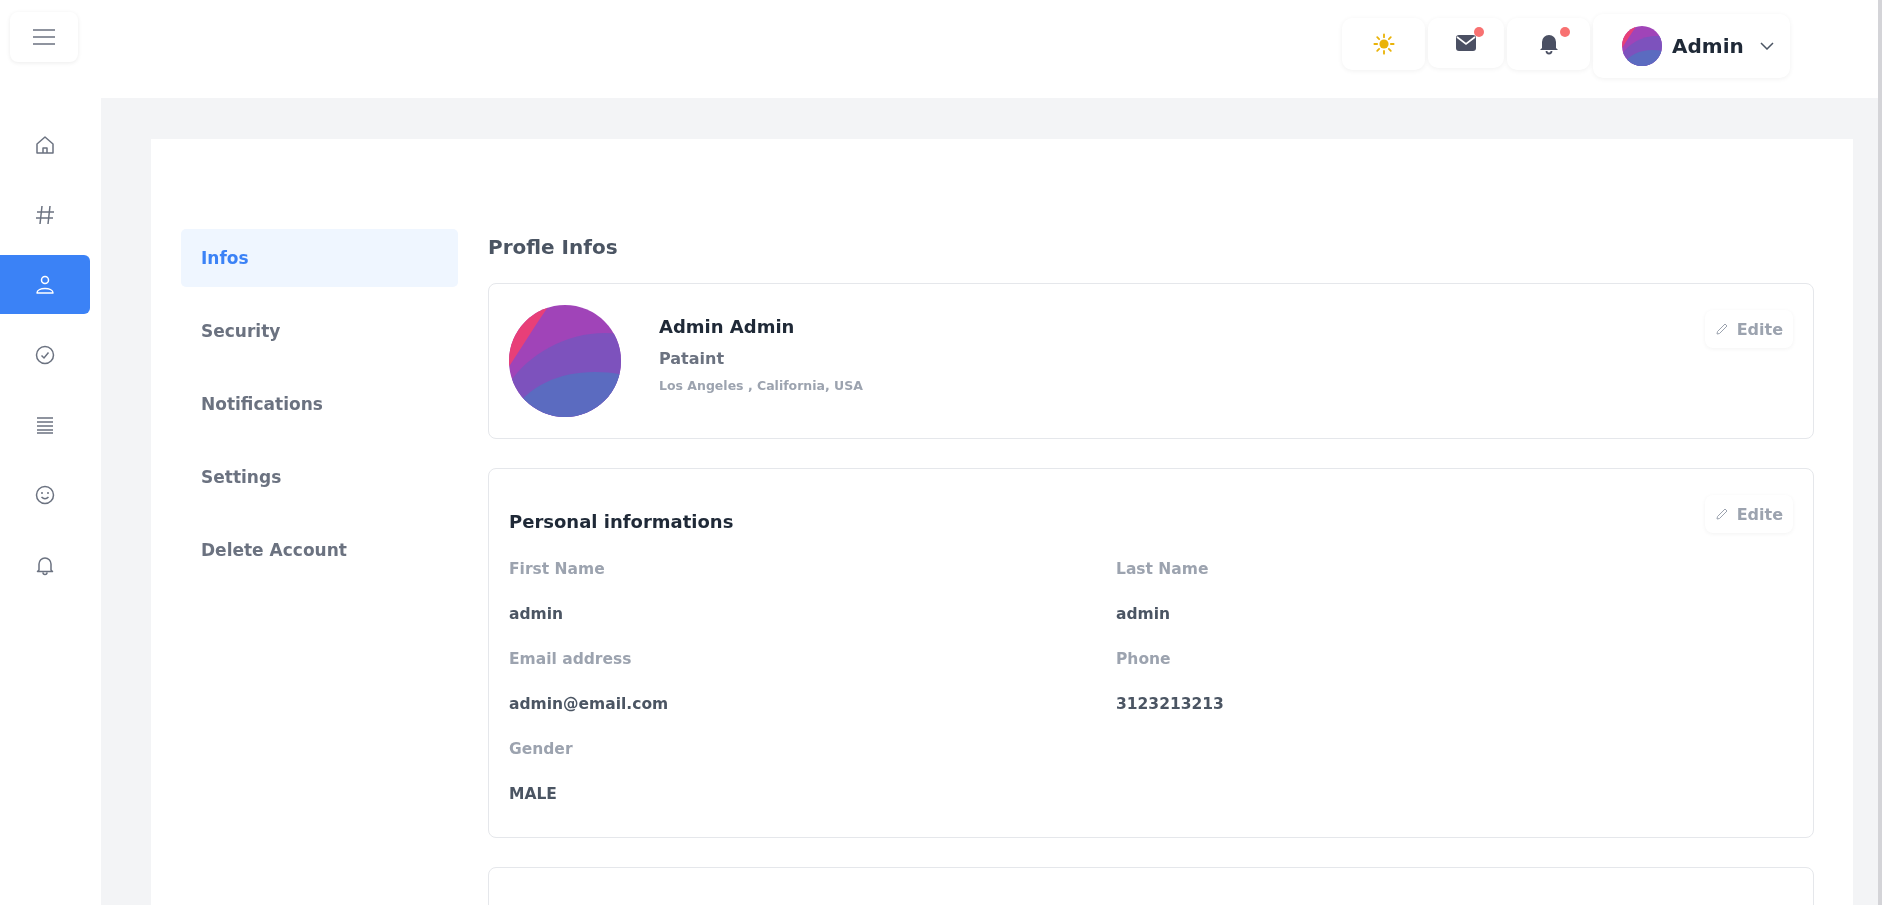  Describe the element at coordinates (557, 570) in the screenshot. I see `field-label: First Name` at that location.